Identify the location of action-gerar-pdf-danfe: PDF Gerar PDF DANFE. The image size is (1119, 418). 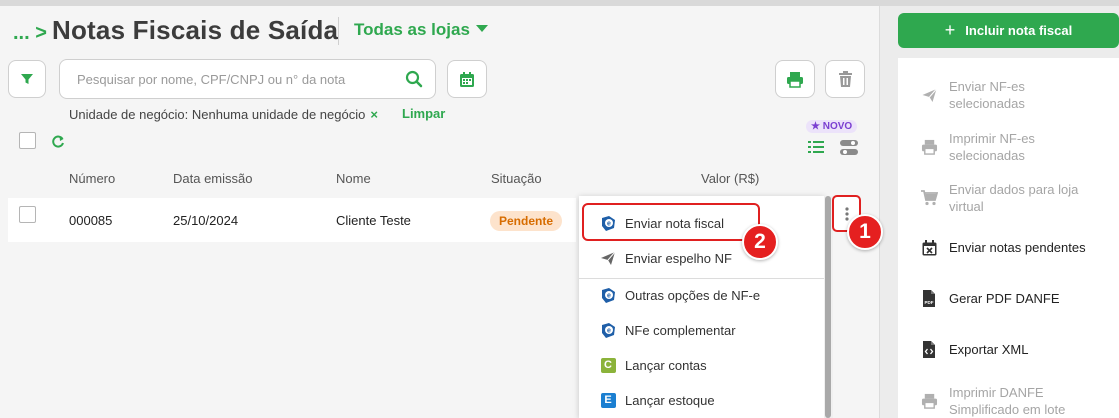
(1008, 298).